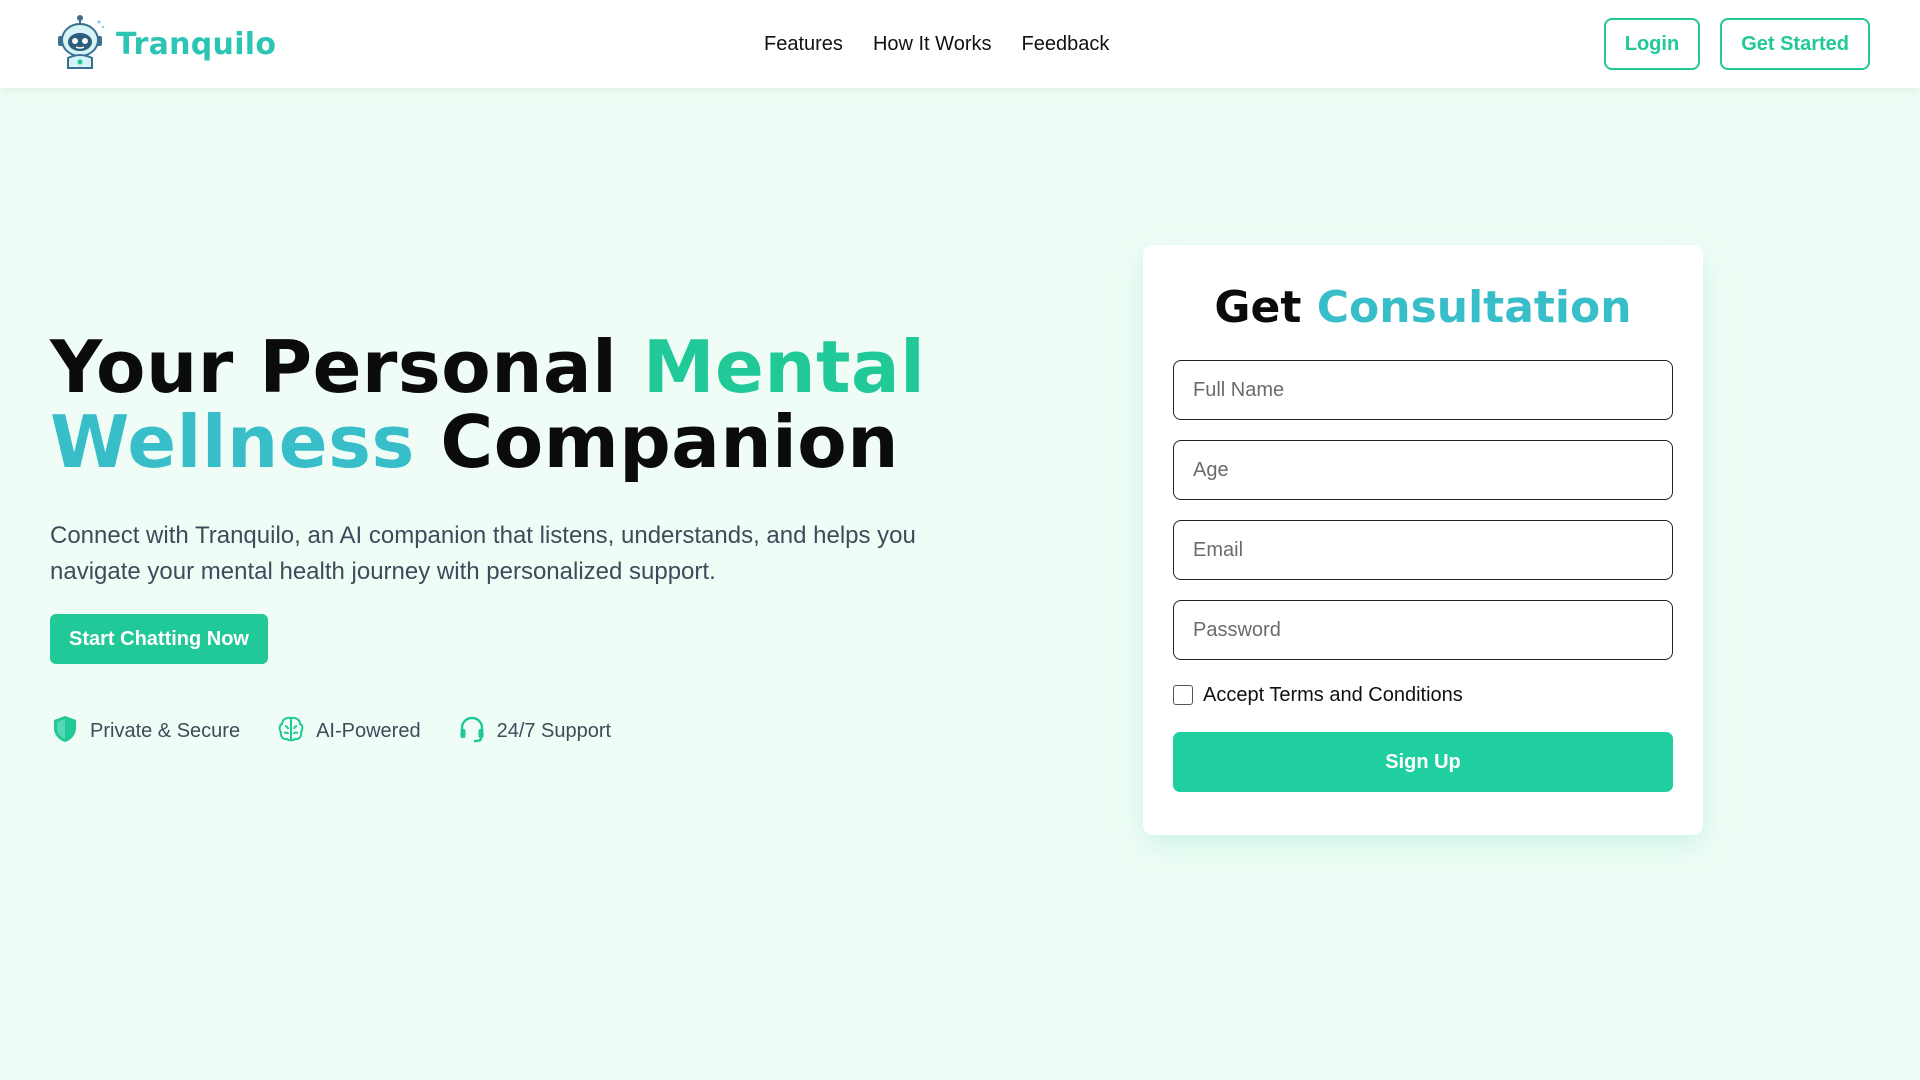 Image resolution: width=1920 pixels, height=1080 pixels. What do you see at coordinates (159, 639) in the screenshot?
I see `start-chatting-button: Start Chatting Now` at bounding box center [159, 639].